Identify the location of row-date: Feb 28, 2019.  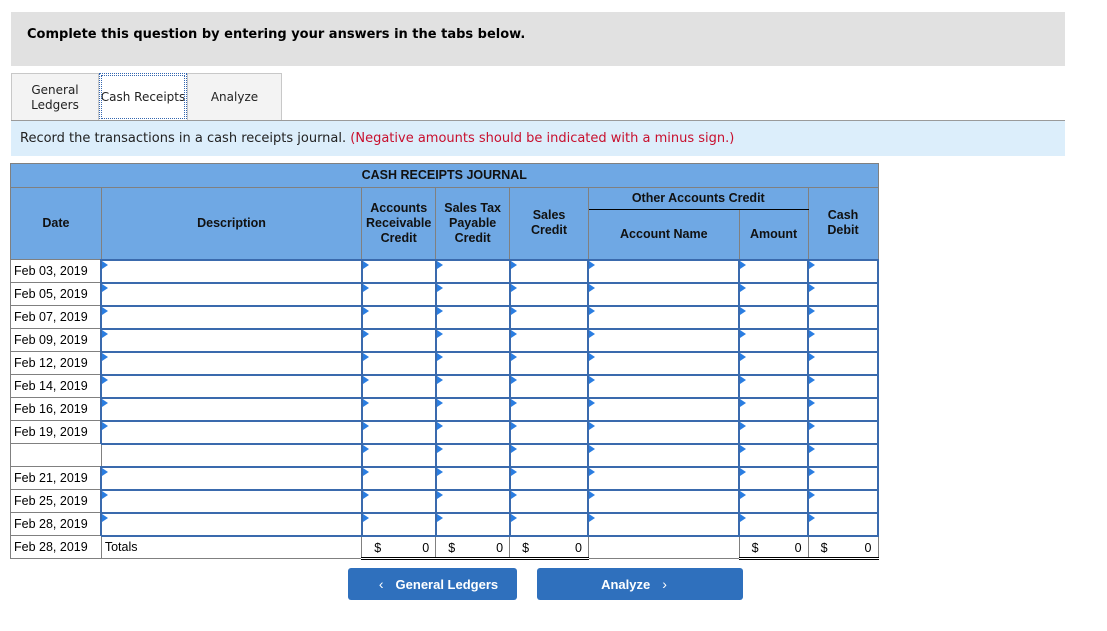
(56, 524).